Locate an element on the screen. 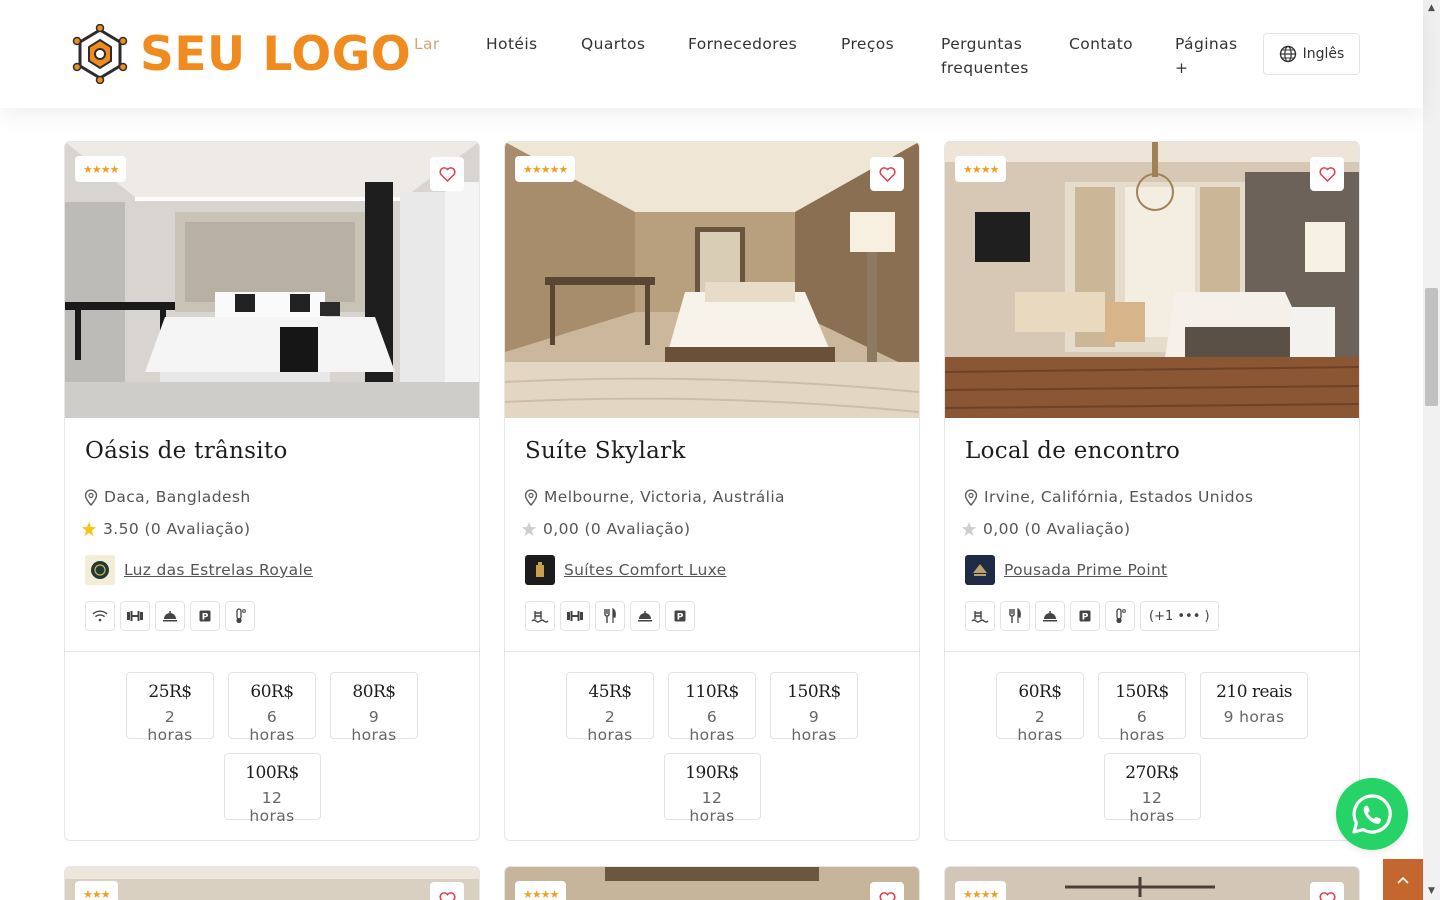 The width and height of the screenshot is (1440, 900). amenities-list: P is located at coordinates (612, 616).